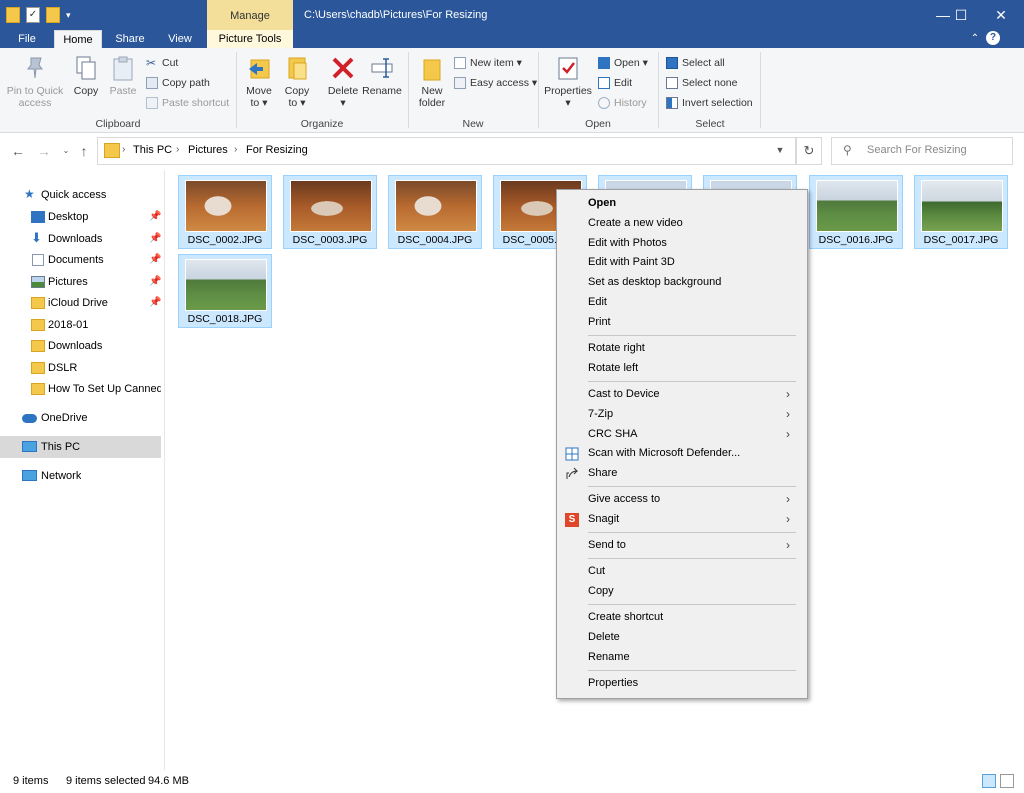  Describe the element at coordinates (989, 781) in the screenshot. I see `details-view-icon` at that location.